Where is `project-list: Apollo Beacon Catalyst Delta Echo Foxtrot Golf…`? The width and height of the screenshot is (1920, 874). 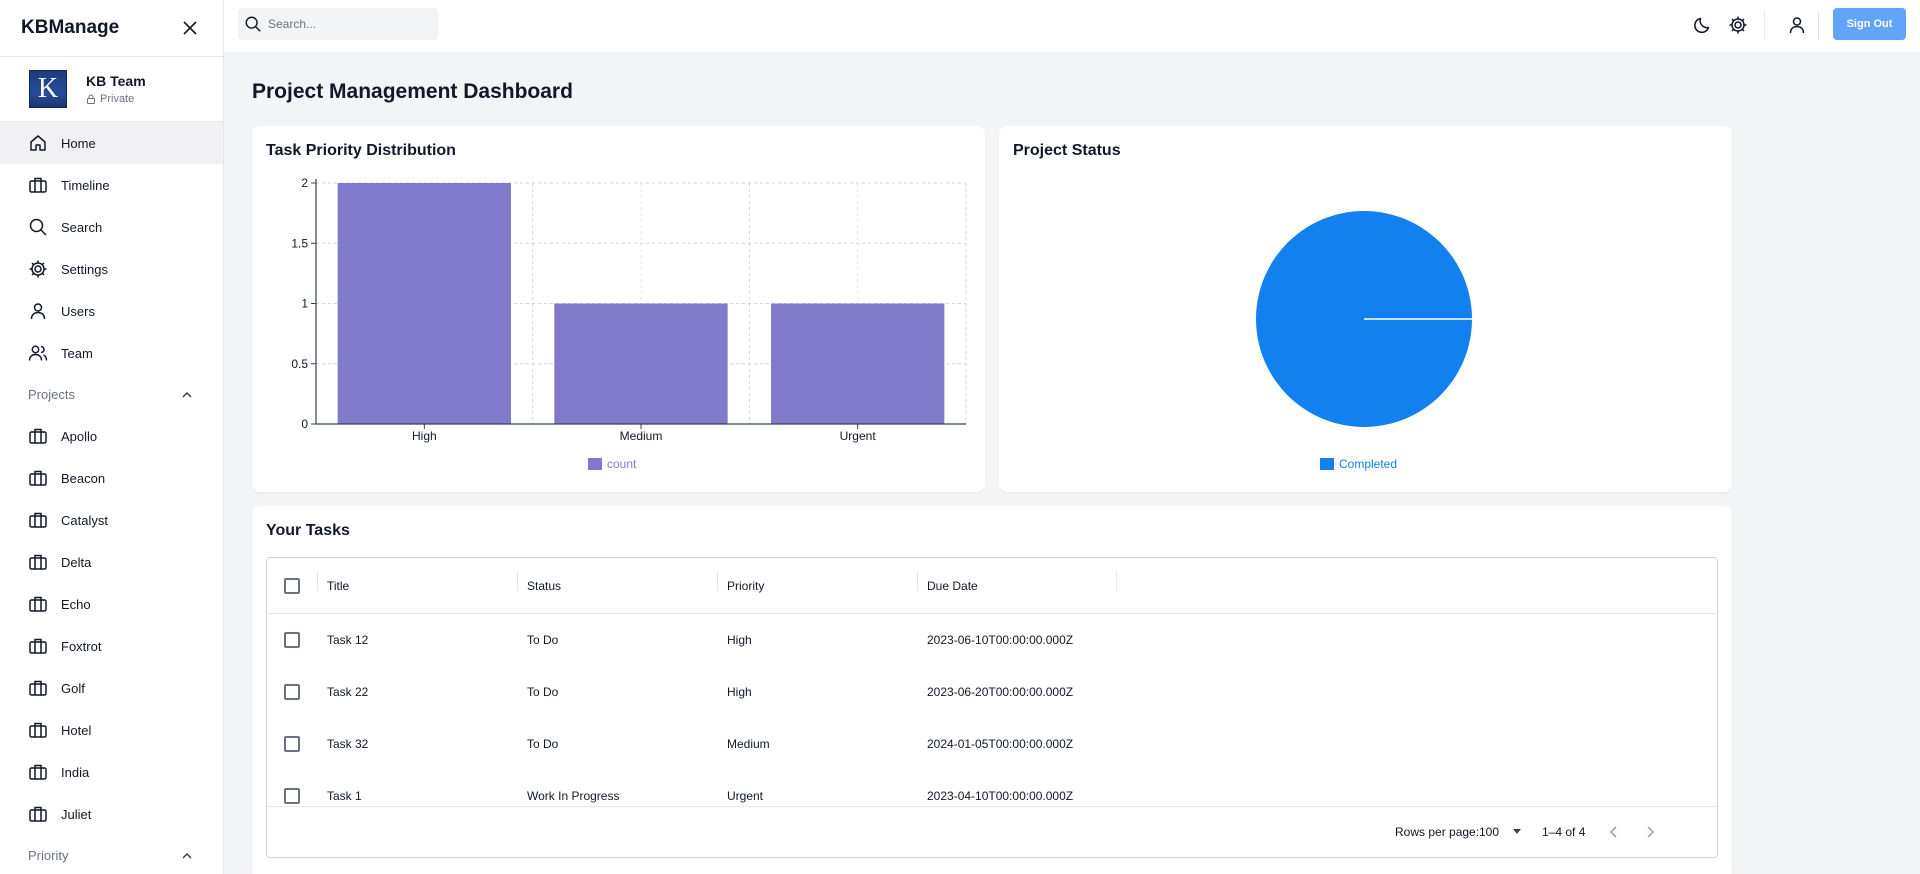
project-list: Apollo Beacon Catalyst Delta Echo Foxtrot Golf… is located at coordinates (111, 625).